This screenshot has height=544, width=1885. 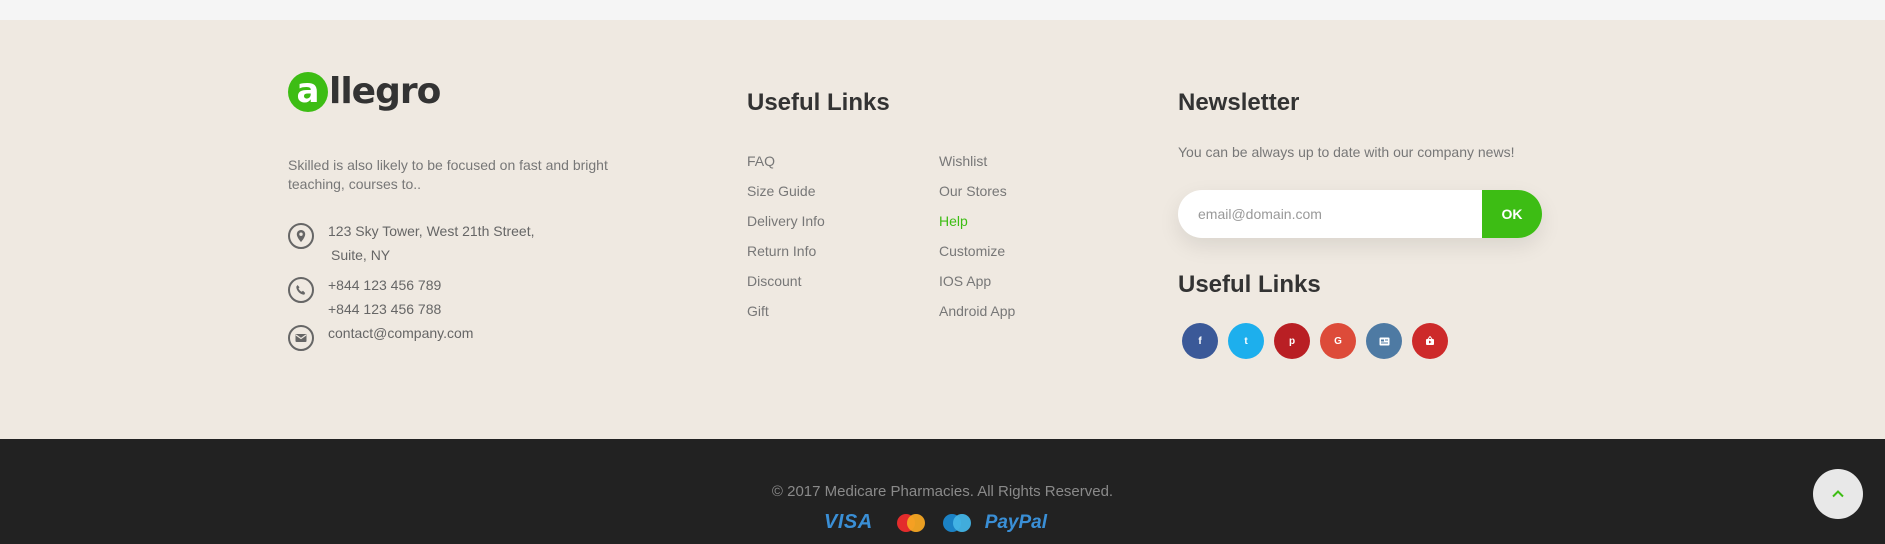 I want to click on top-strip, so click(x=942, y=10).